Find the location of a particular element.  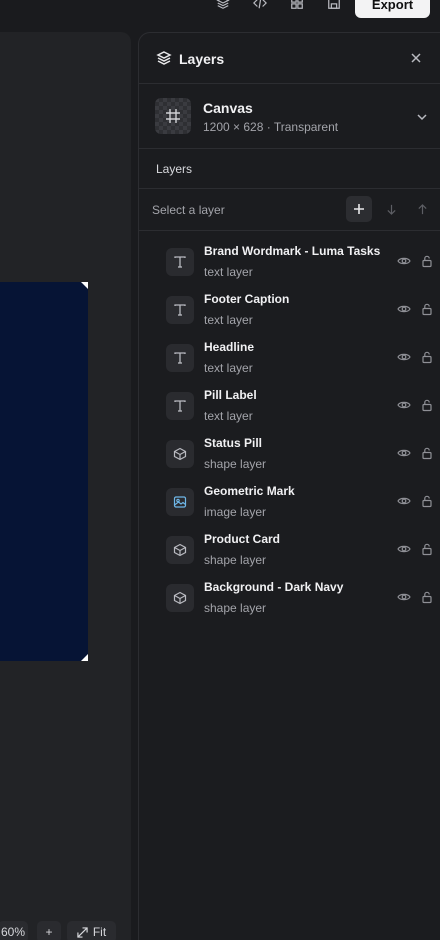

close-panel-button is located at coordinates (416, 58).